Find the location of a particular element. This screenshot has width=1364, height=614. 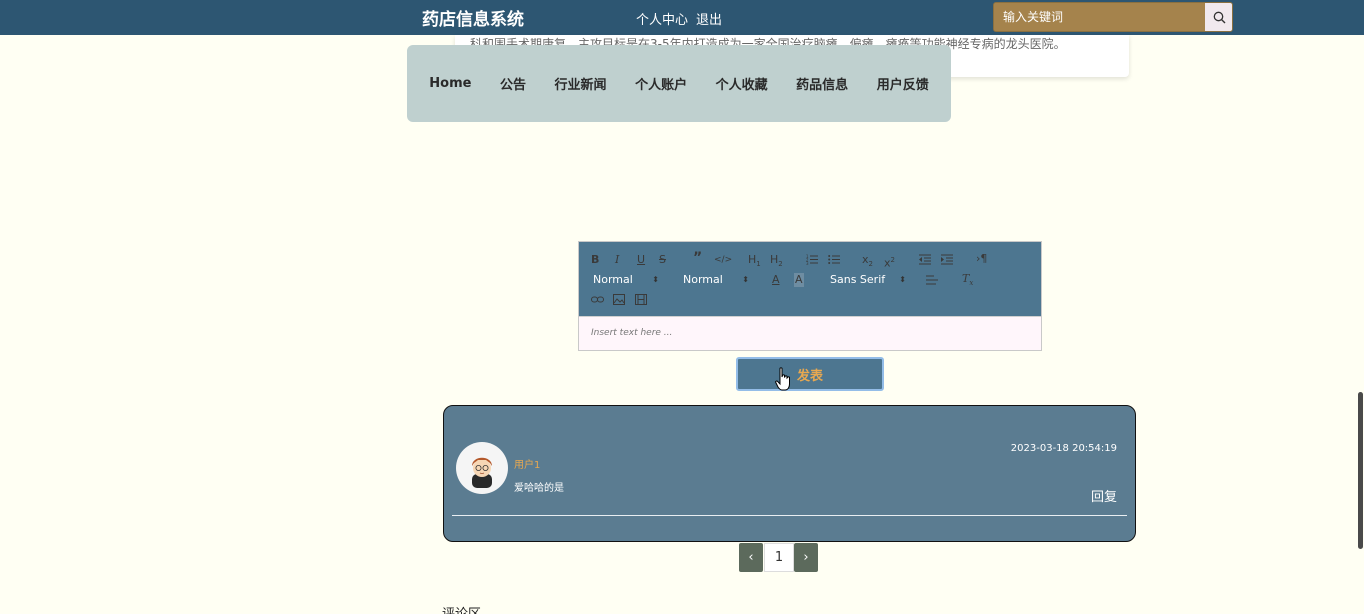

background-color-icon: A is located at coordinates (799, 280).